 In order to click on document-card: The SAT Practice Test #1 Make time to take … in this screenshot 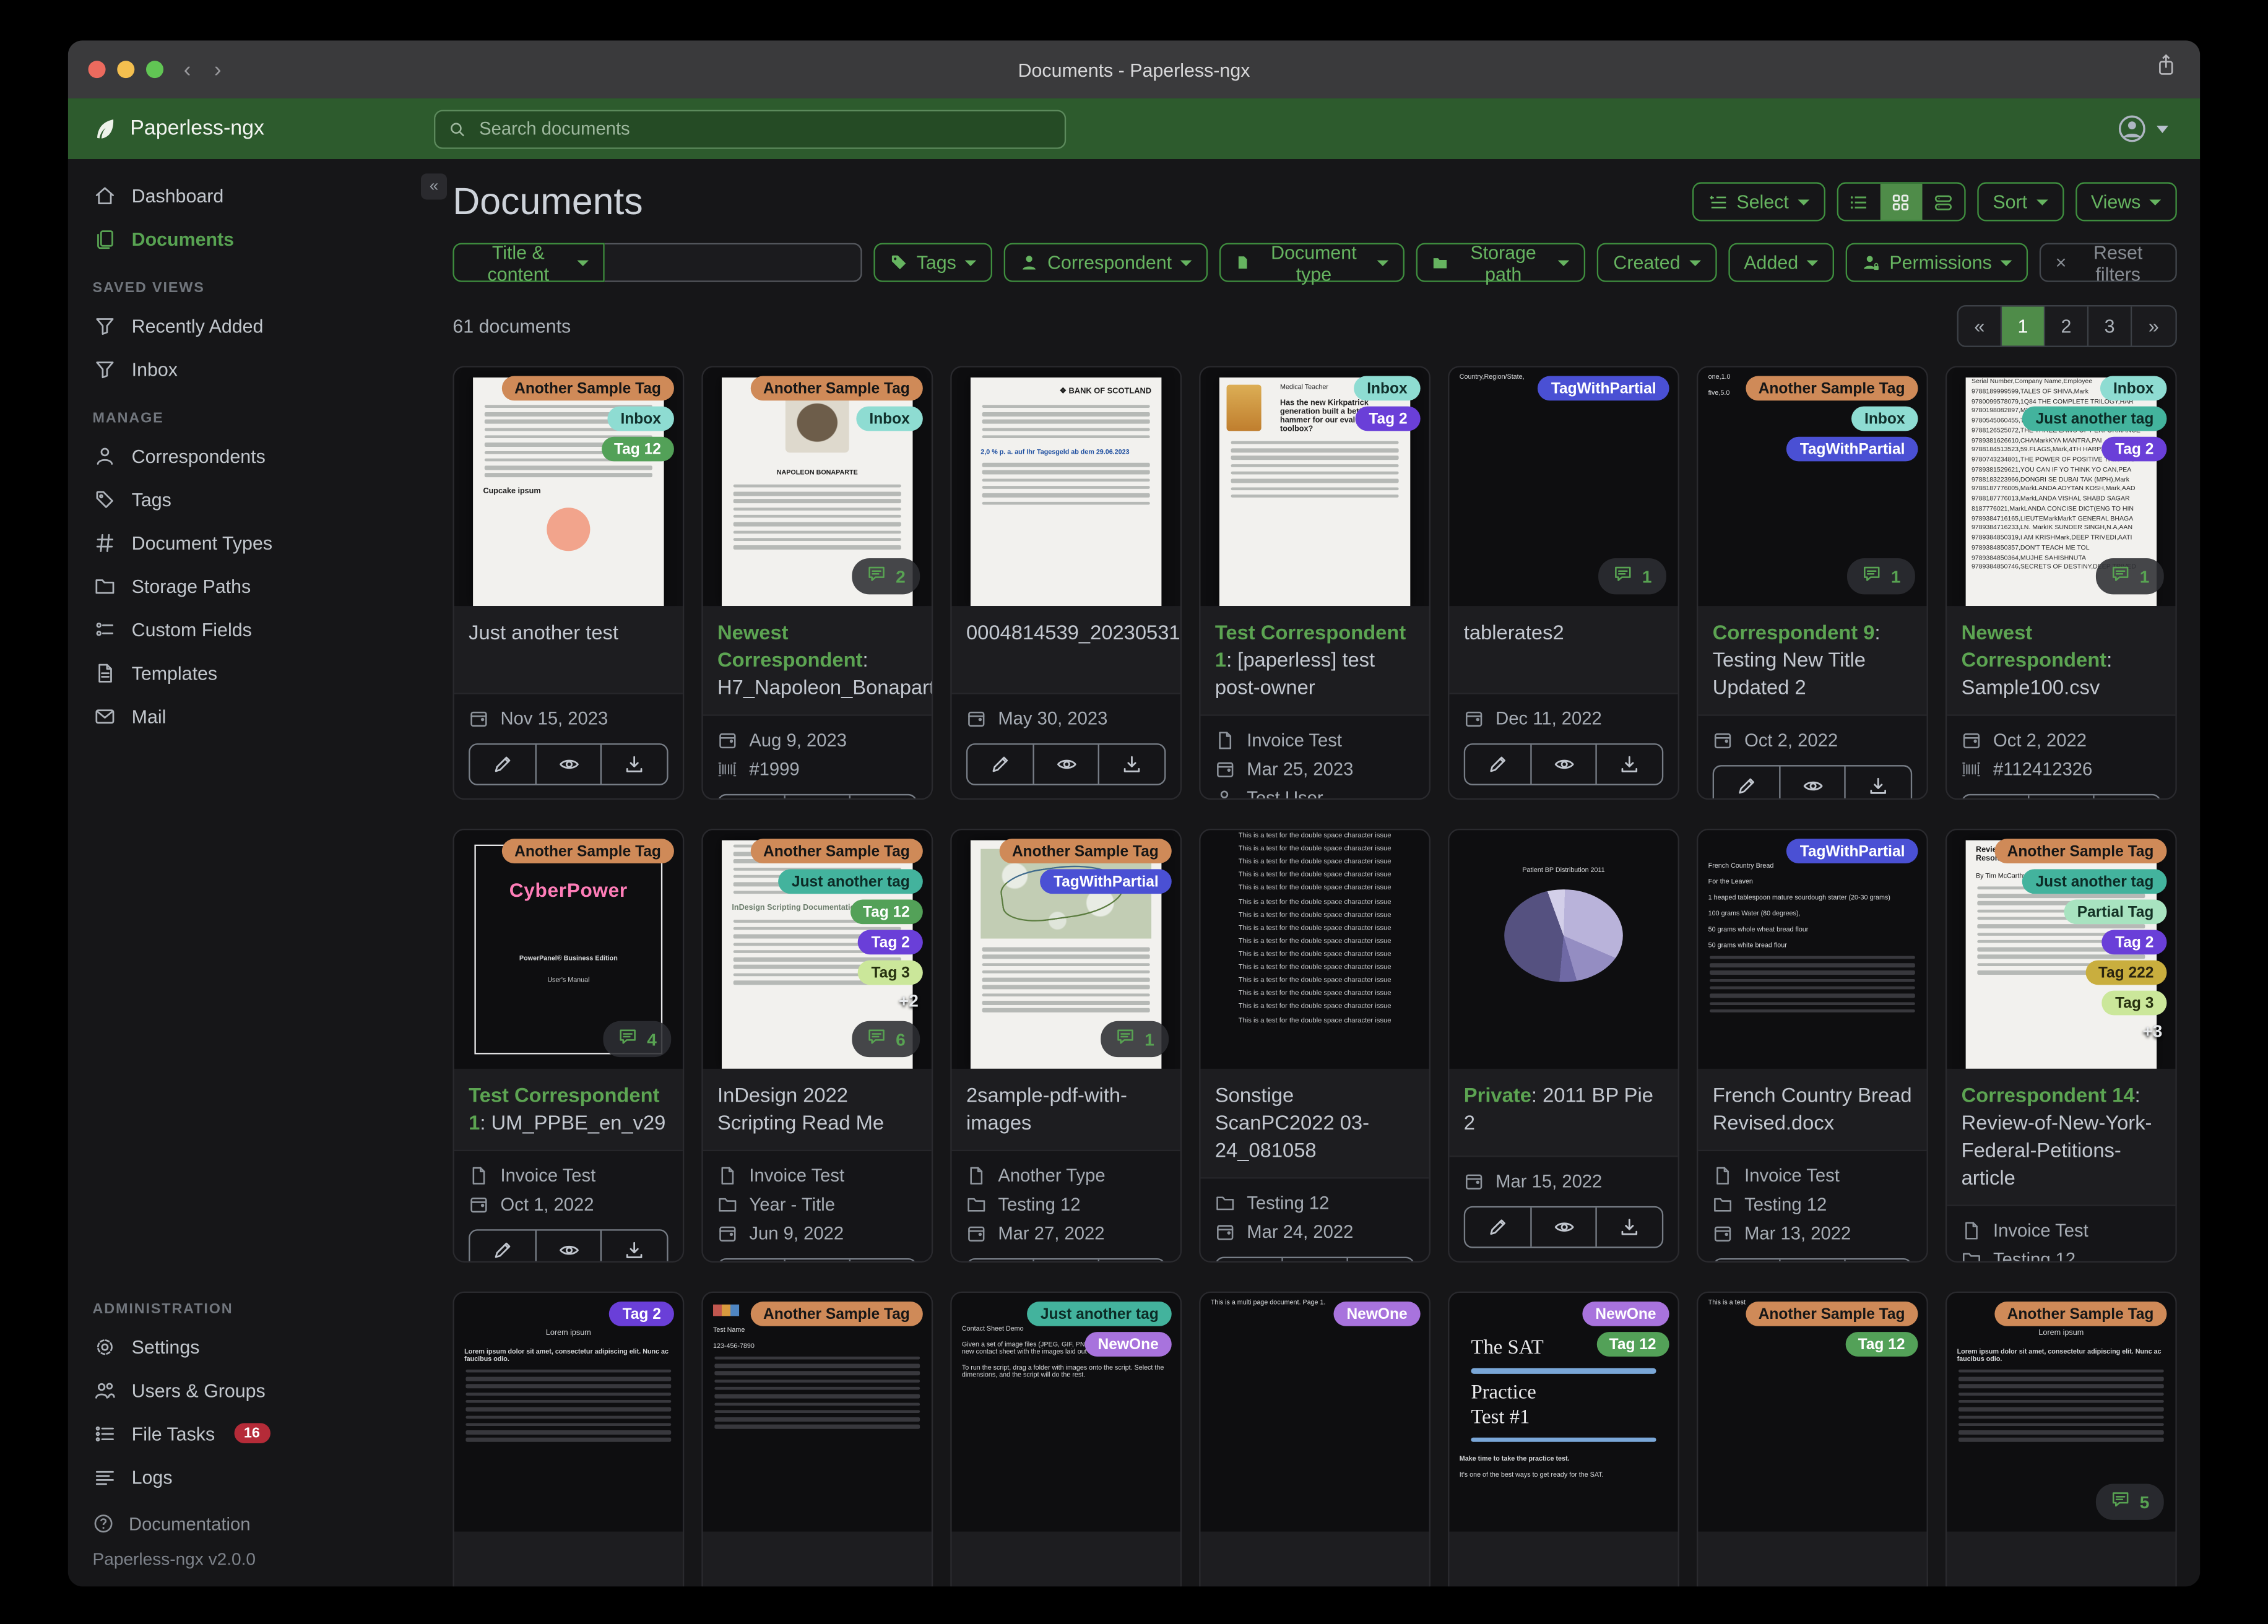, I will do `click(1563, 1439)`.